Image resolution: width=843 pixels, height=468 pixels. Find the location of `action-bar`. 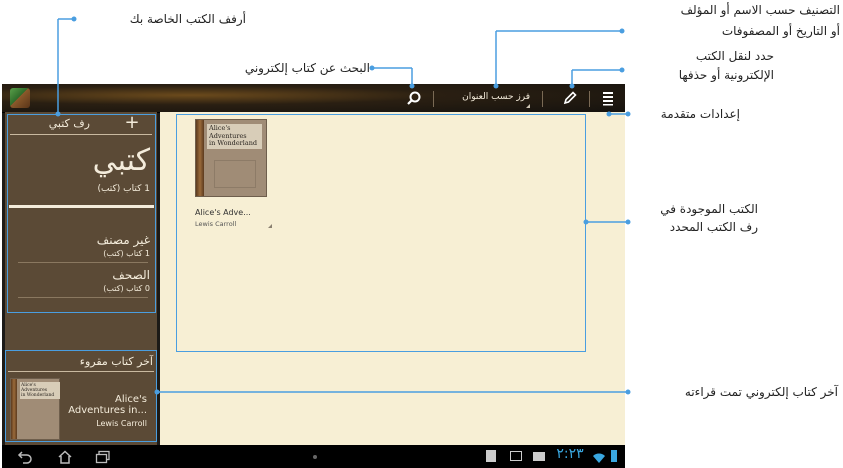

action-bar is located at coordinates (313, 98).